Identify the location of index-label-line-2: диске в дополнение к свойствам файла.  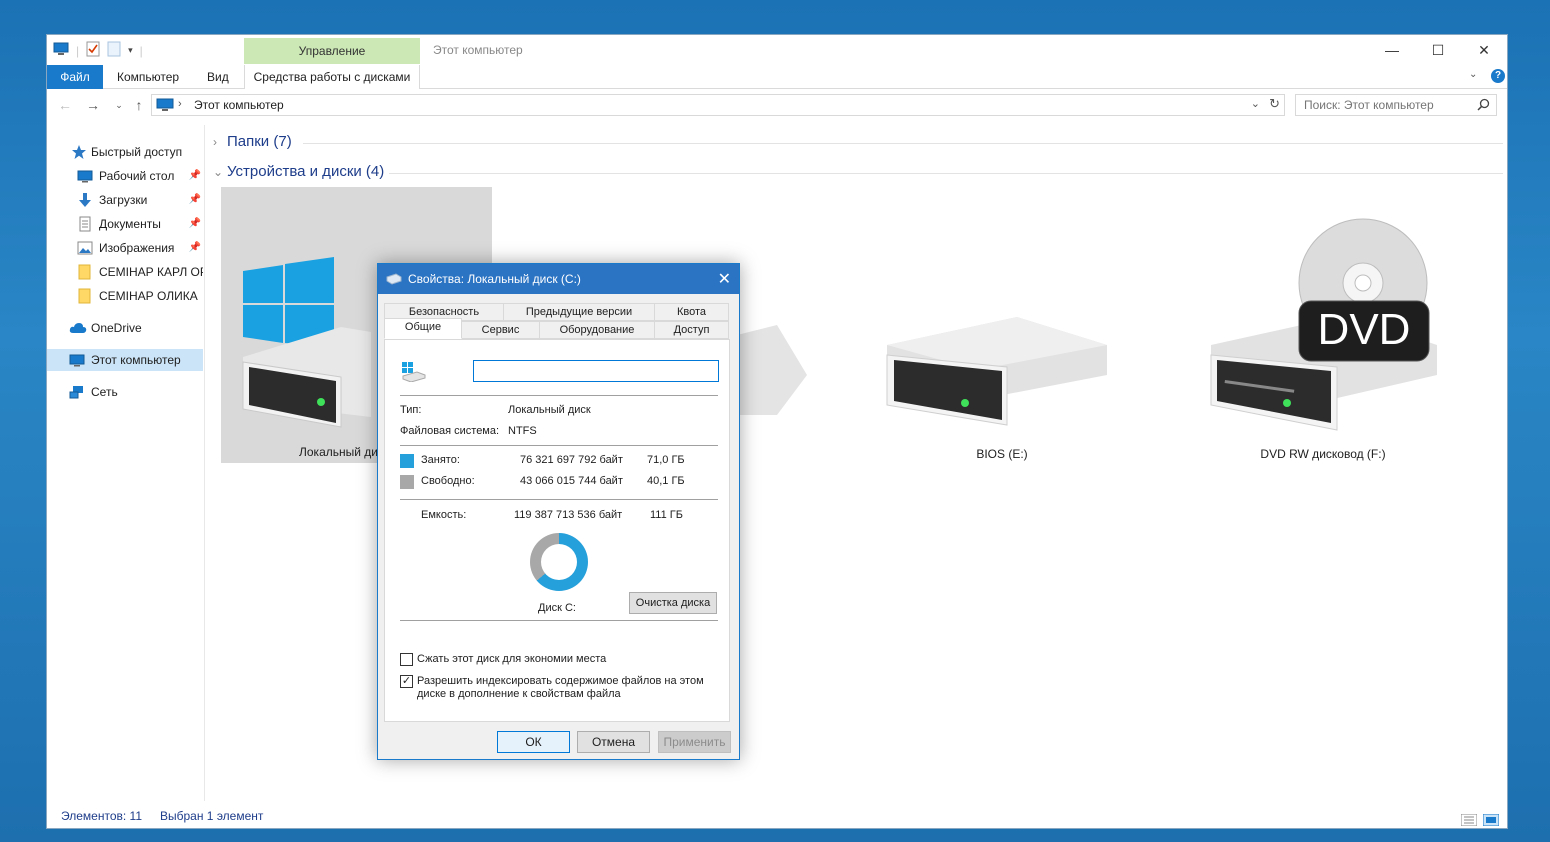
(519, 694).